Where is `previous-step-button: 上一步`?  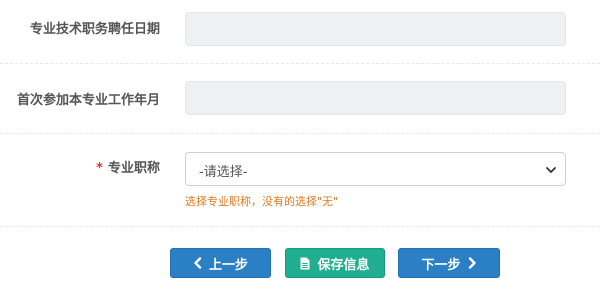 previous-step-button: 上一步 is located at coordinates (220, 263).